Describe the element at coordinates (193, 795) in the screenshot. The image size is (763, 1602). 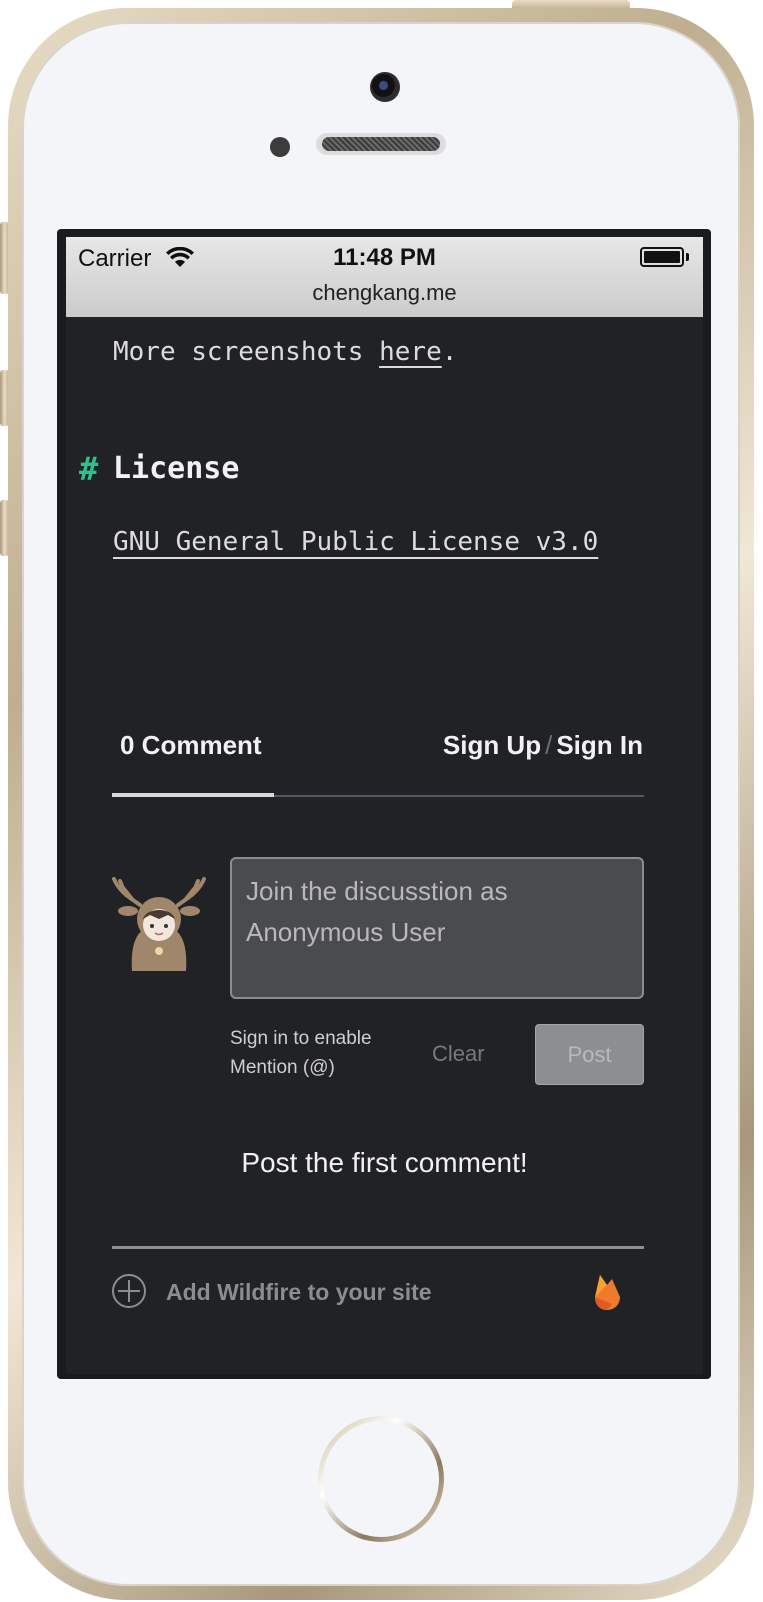
I see `active-tab-indicator` at that location.